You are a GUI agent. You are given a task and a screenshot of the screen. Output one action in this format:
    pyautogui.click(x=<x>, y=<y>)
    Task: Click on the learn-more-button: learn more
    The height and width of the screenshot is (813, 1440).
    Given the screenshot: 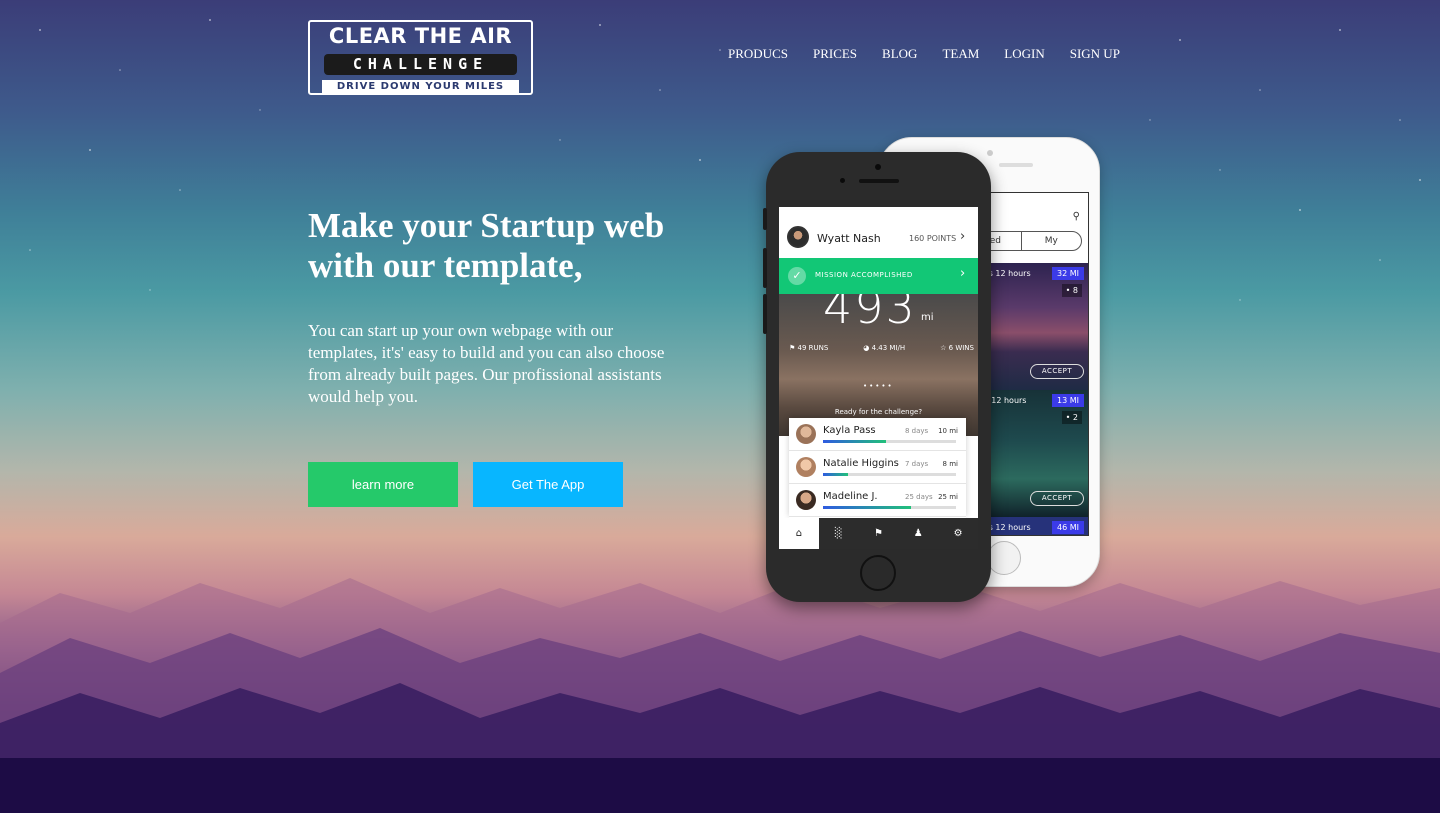 What is the action you would take?
    pyautogui.click(x=383, y=484)
    